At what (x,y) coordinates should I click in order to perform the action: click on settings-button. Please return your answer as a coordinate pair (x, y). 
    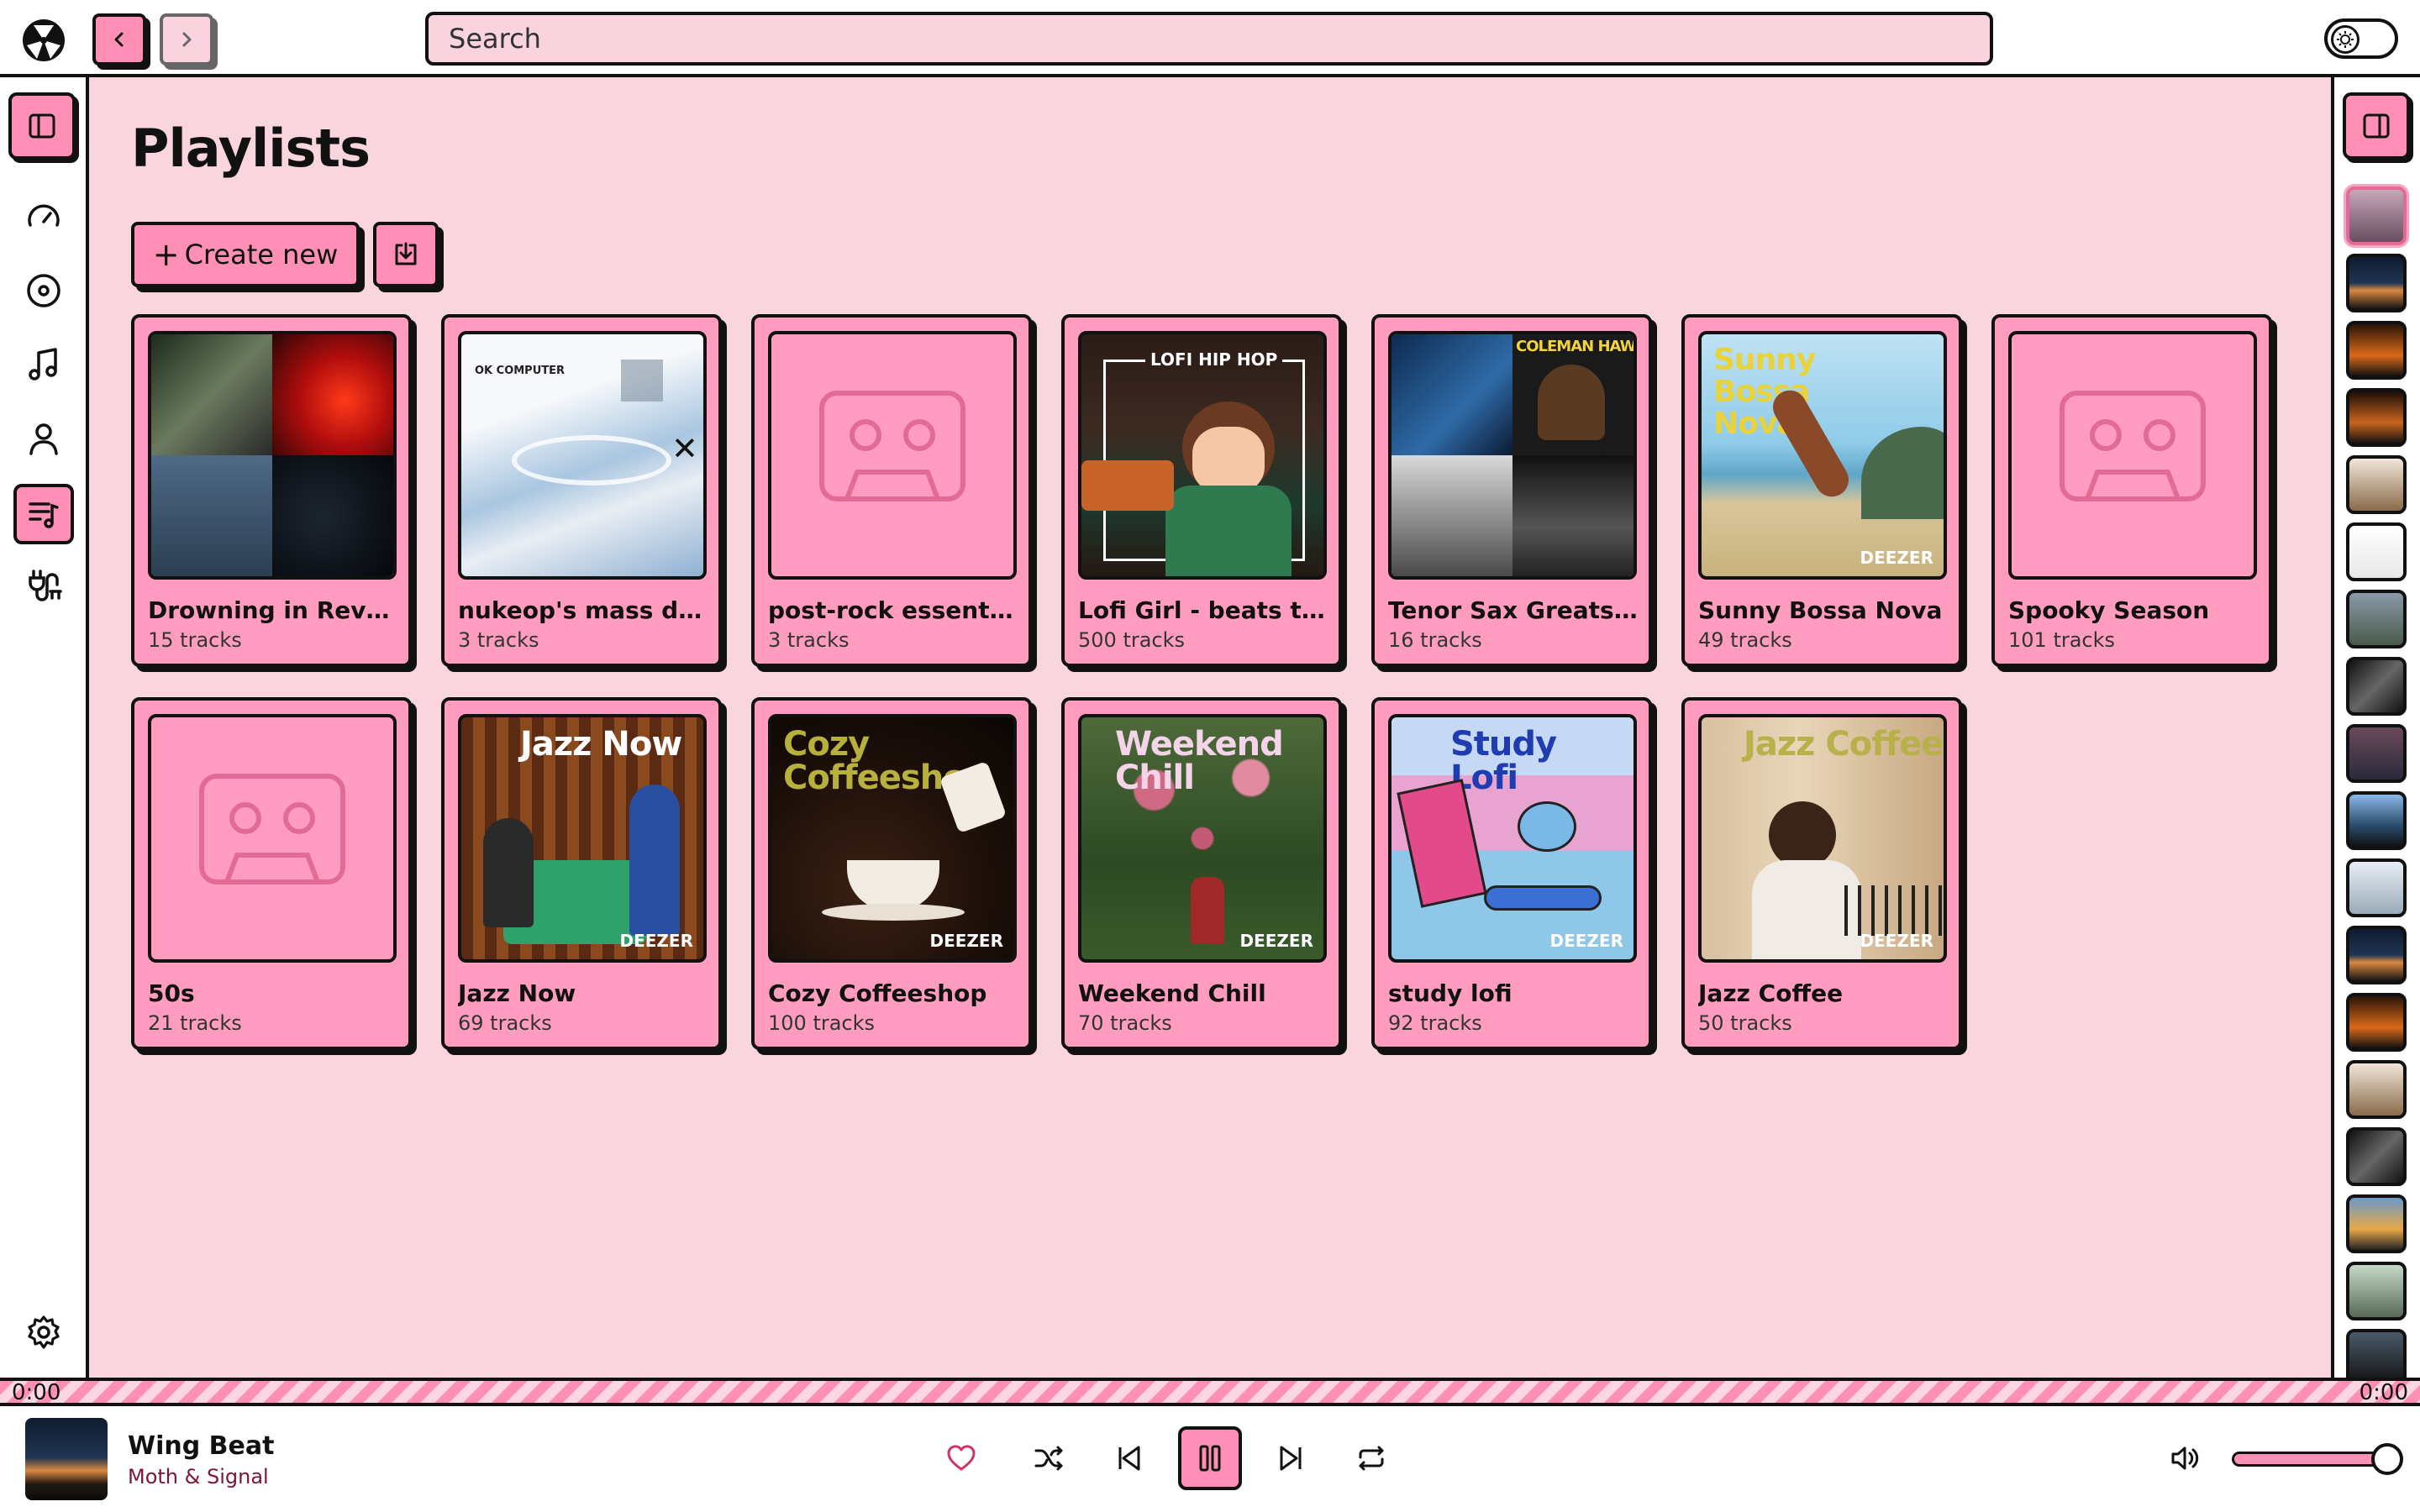
    Looking at the image, I should click on (44, 1332).